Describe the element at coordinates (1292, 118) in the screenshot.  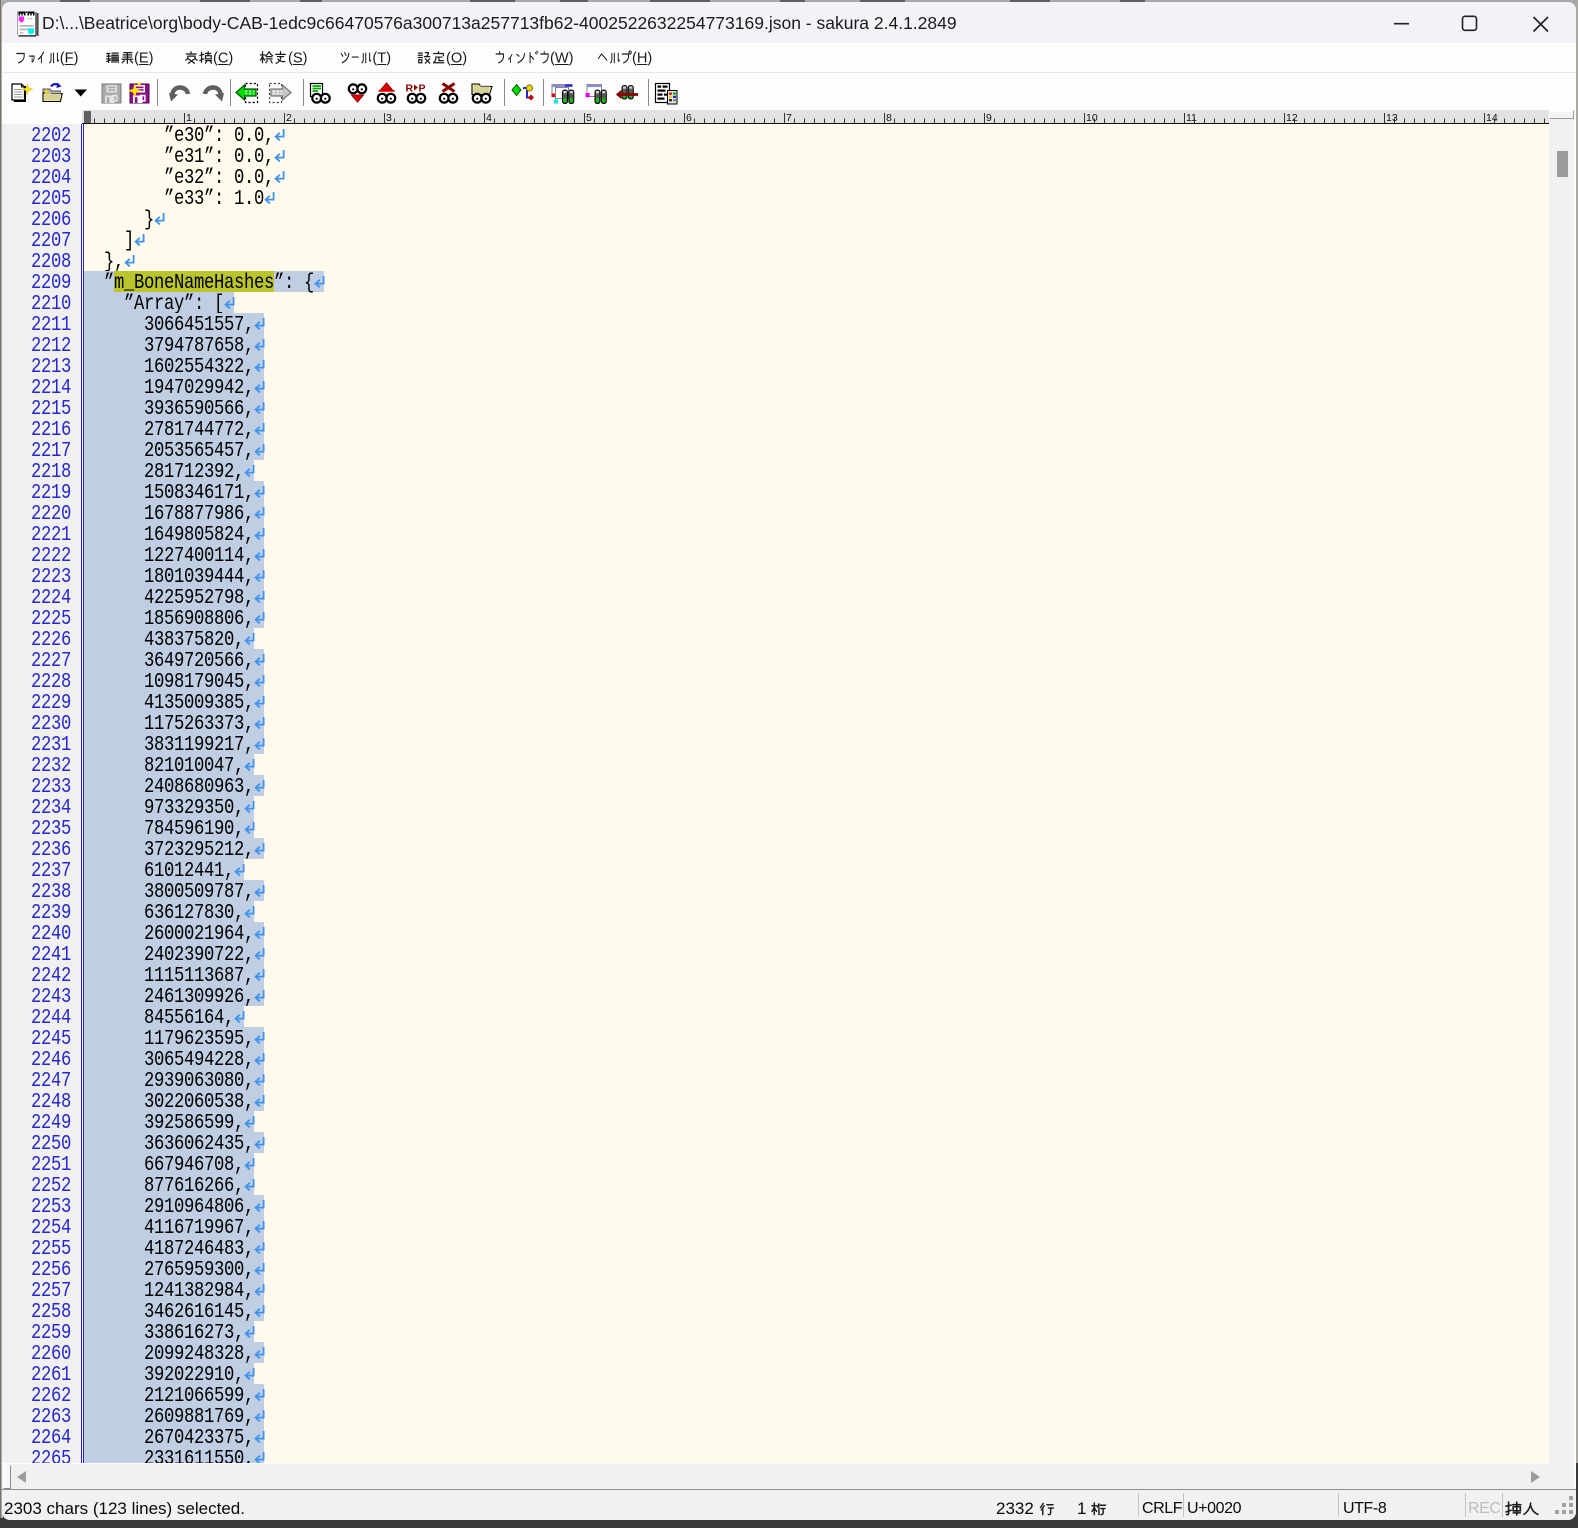
I see `svg-text: 12` at that location.